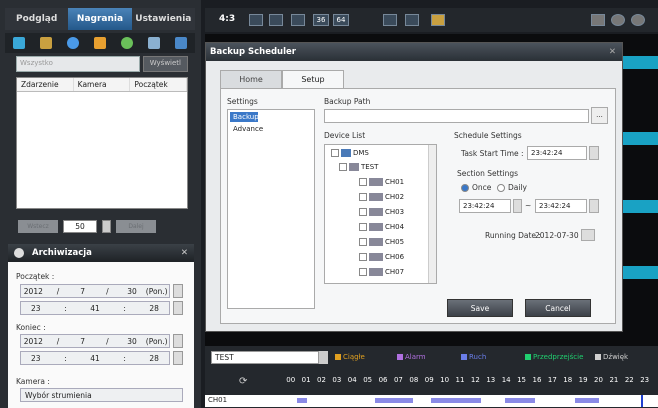  I want to click on tree-group: TEST, so click(358, 167).